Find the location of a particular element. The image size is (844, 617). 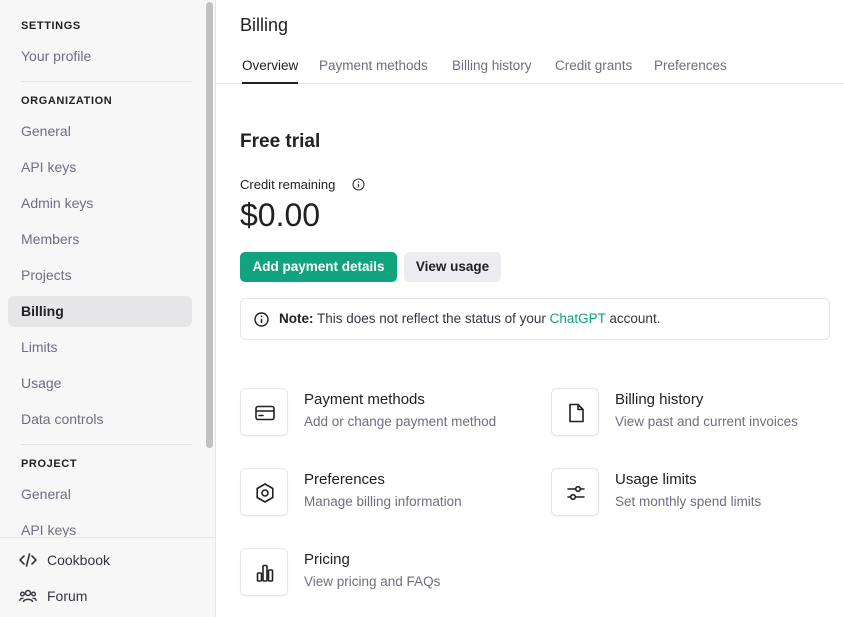

people-icon is located at coordinates (28, 596).